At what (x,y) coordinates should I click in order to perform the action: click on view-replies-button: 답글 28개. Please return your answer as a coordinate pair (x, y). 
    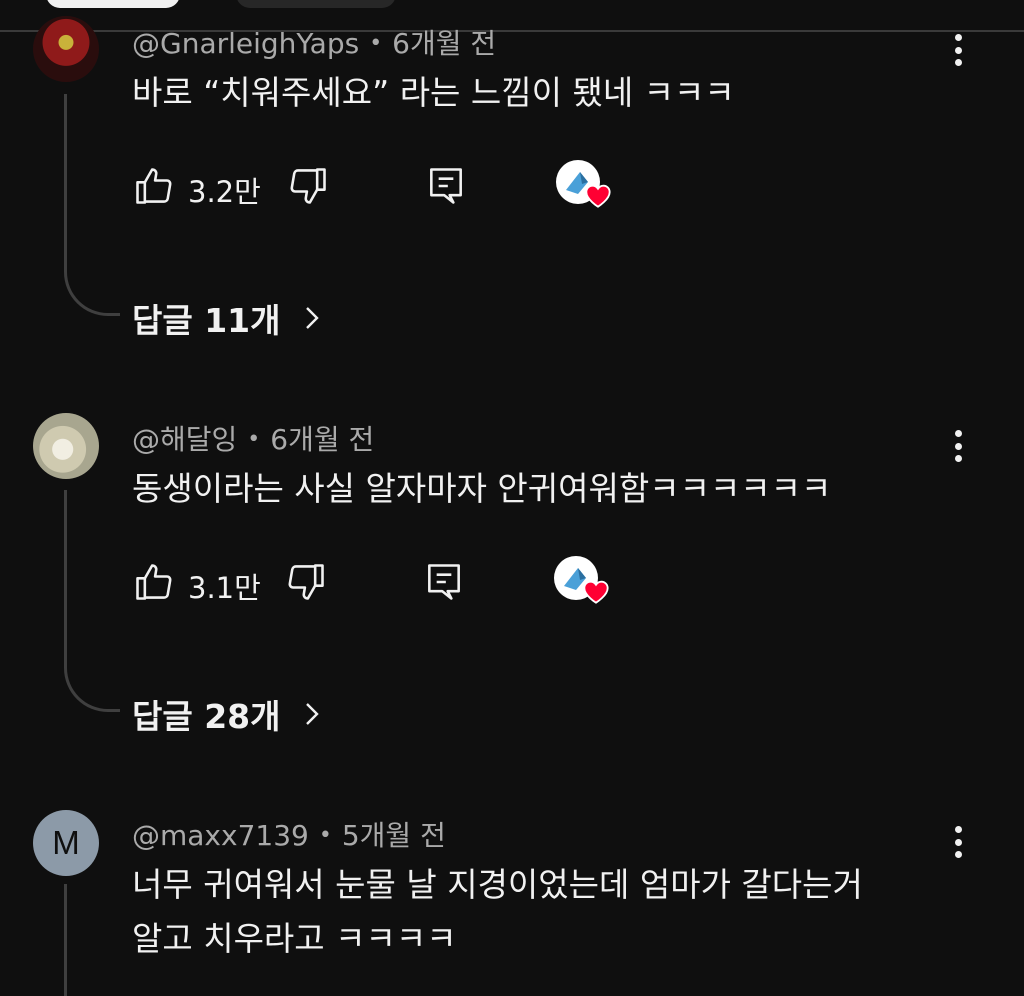
    Looking at the image, I should click on (227, 714).